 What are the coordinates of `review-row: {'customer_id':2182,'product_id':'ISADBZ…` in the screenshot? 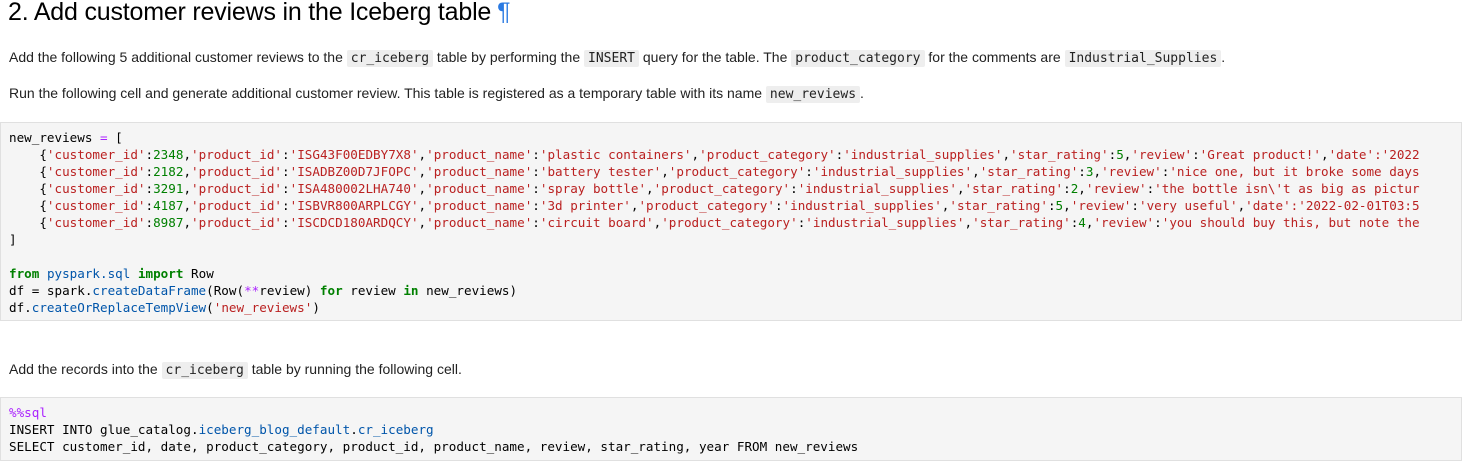 It's located at (714, 171).